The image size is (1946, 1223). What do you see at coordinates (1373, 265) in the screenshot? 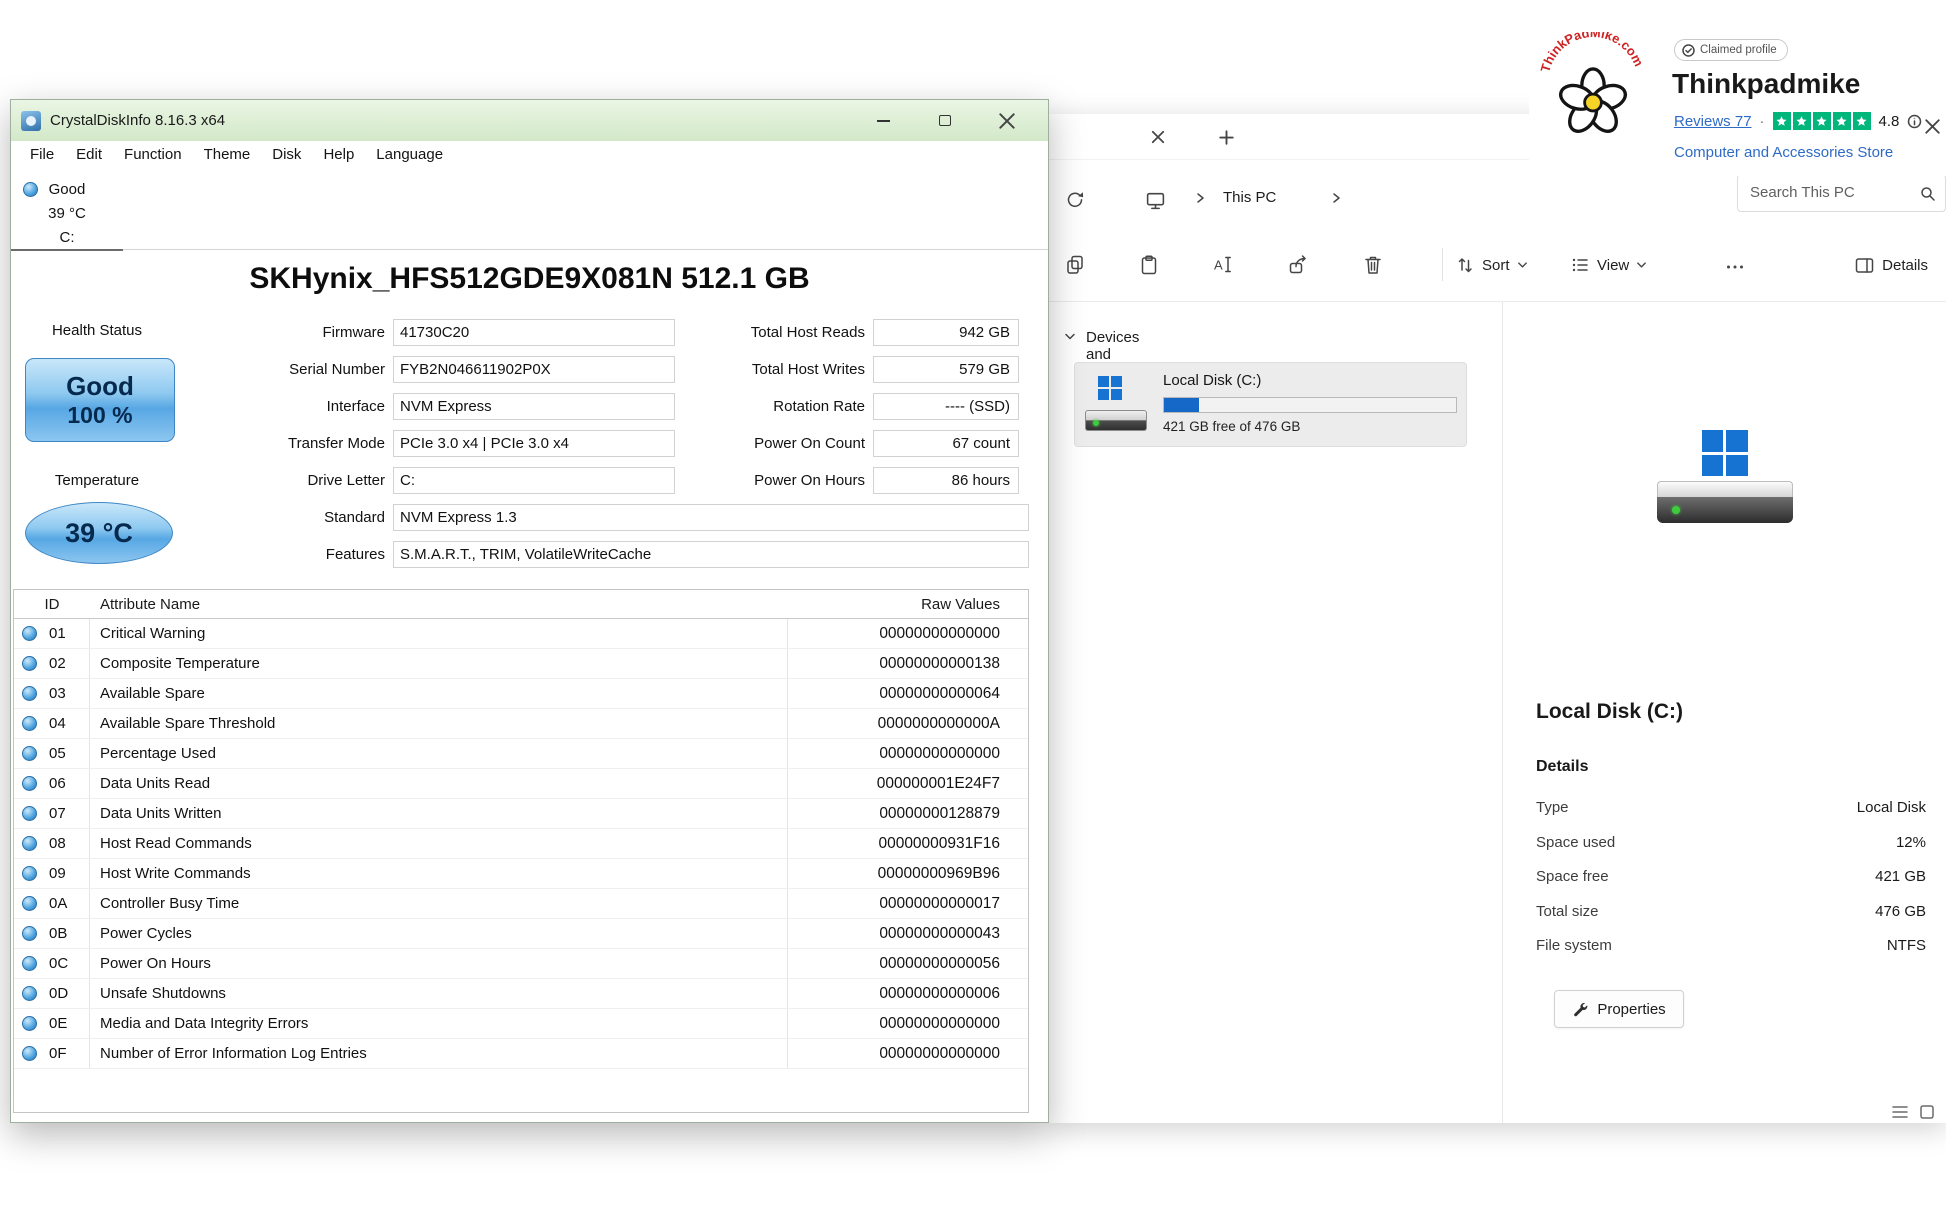
I see `delete-icon` at bounding box center [1373, 265].